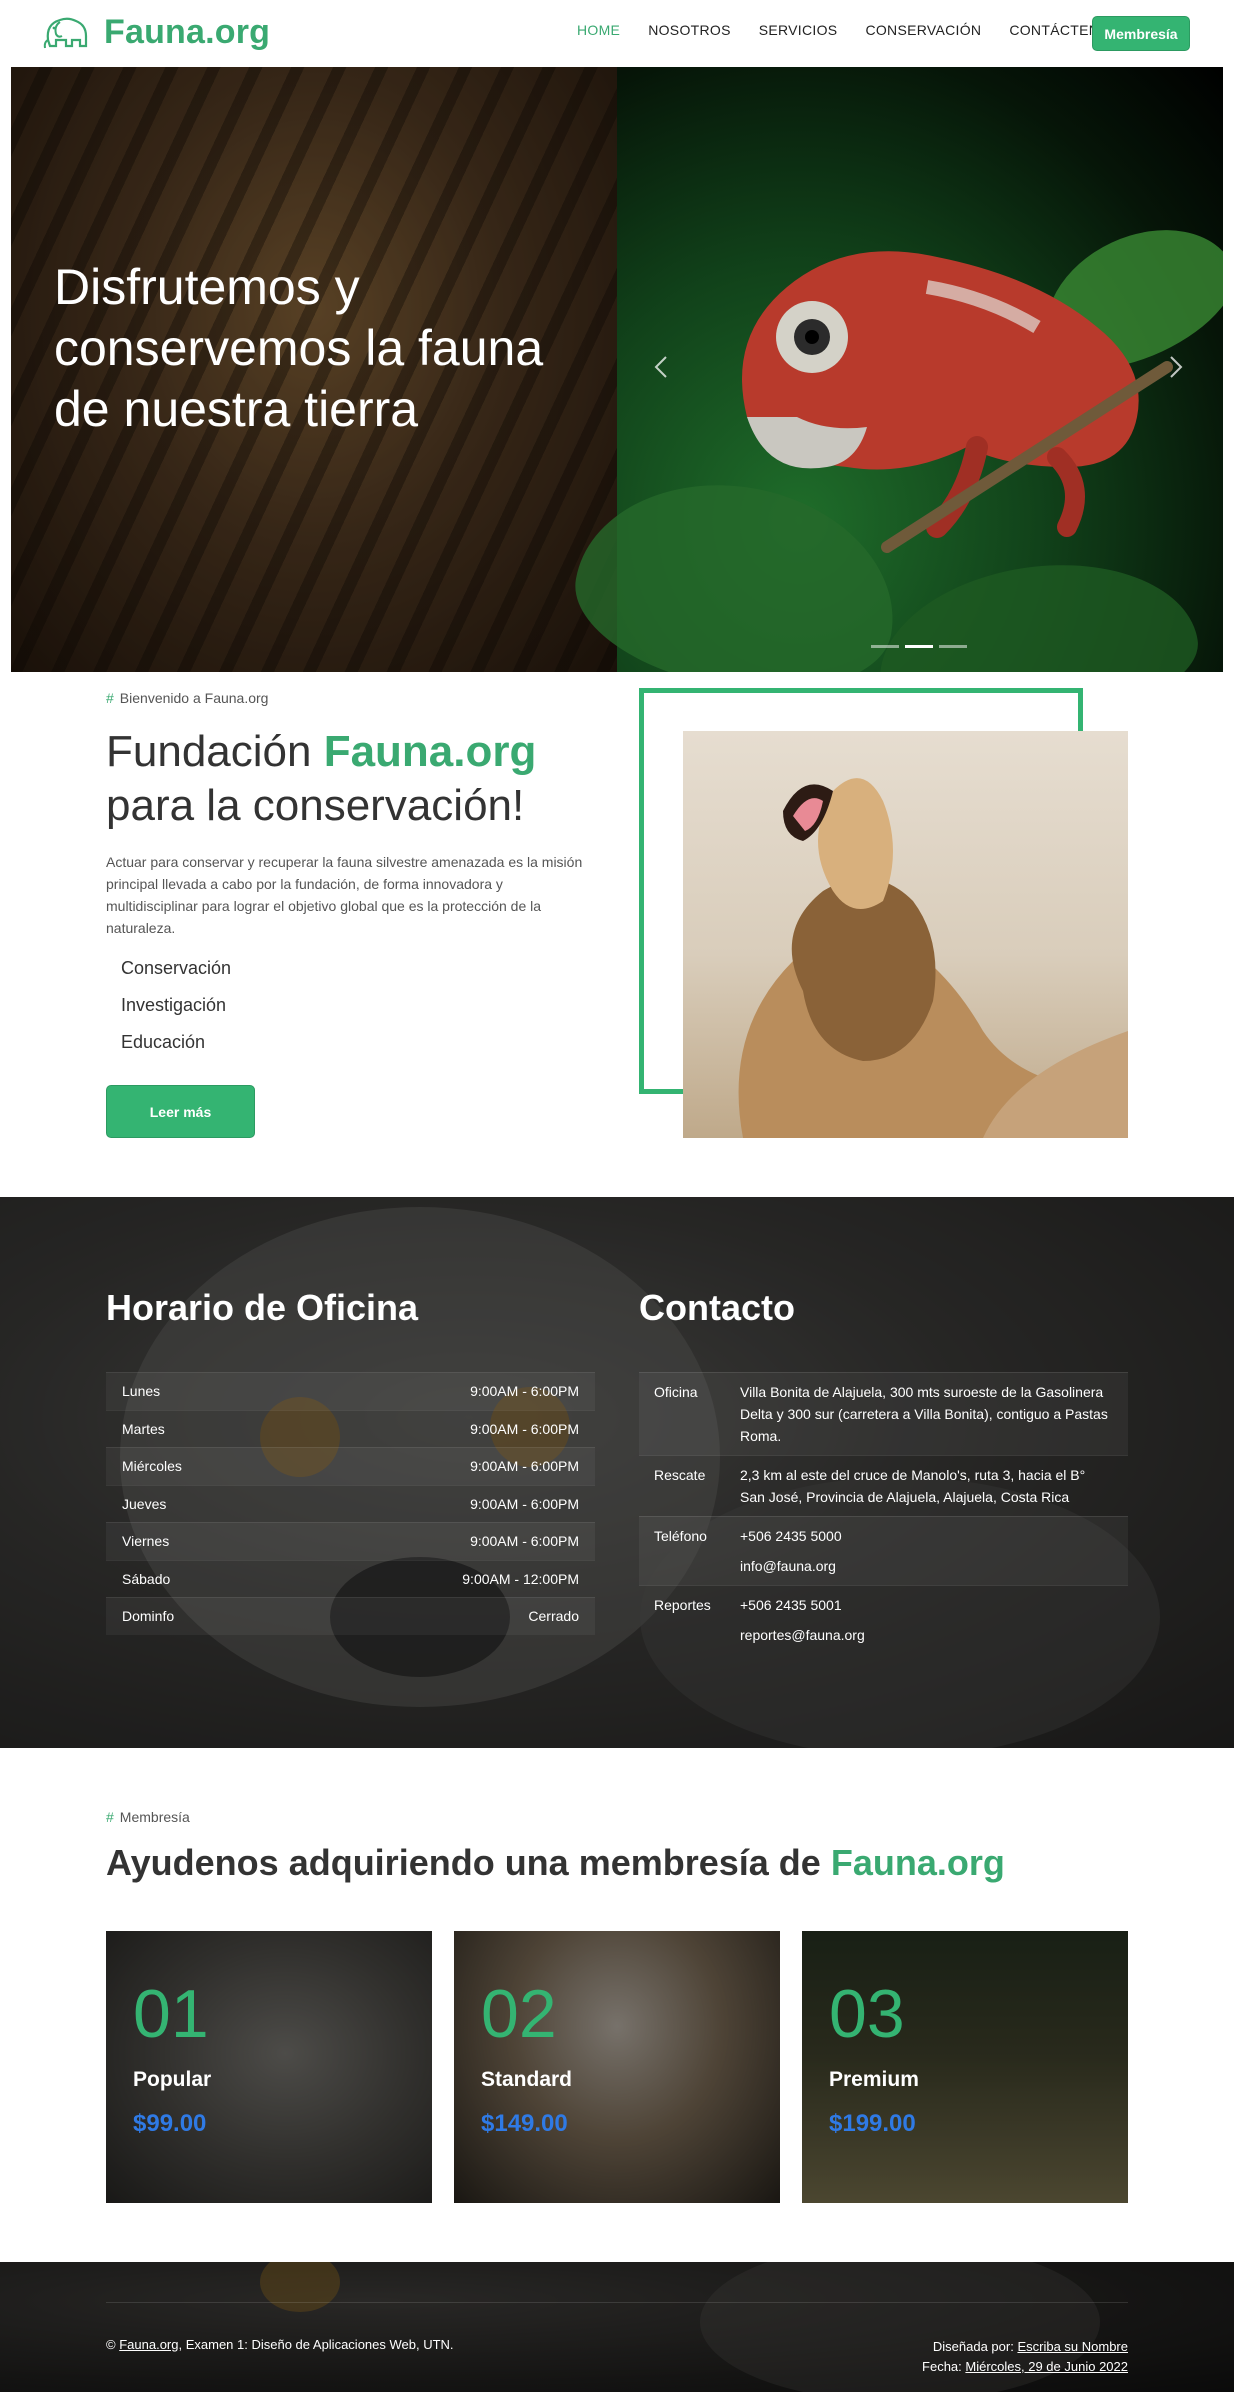 Image resolution: width=1234 pixels, height=2392 pixels. What do you see at coordinates (350, 1541) in the screenshot?
I see `table-row: Viernes 9:00AM - 6:00PM` at bounding box center [350, 1541].